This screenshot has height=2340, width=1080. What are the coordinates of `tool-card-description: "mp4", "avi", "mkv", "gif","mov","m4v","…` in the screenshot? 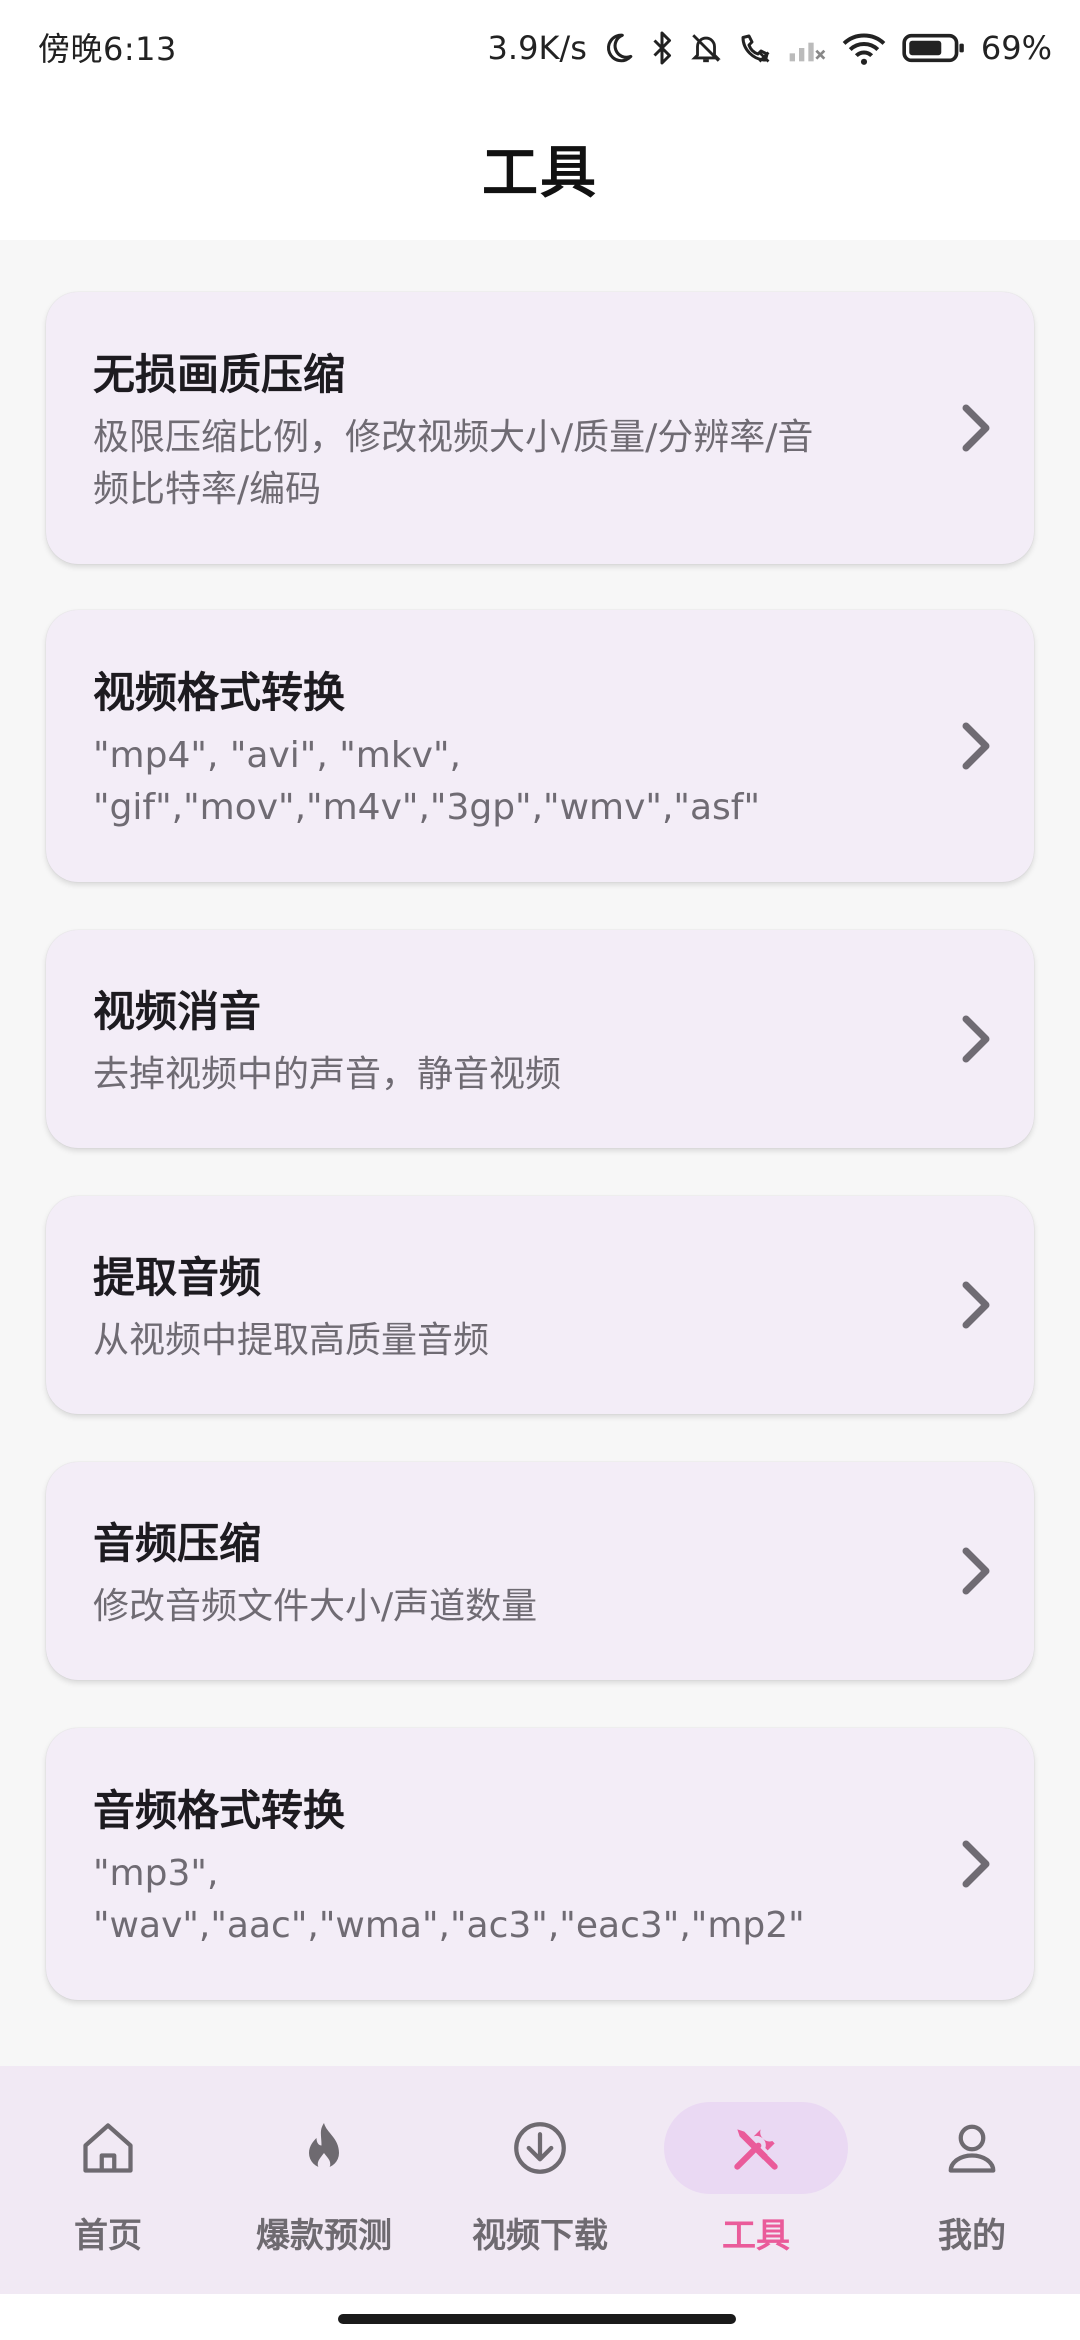 It's located at (427, 781).